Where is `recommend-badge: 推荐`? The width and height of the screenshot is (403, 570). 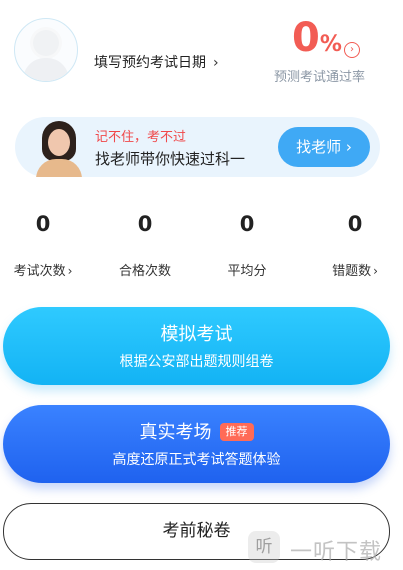
recommend-badge: 推荐 is located at coordinates (236, 432).